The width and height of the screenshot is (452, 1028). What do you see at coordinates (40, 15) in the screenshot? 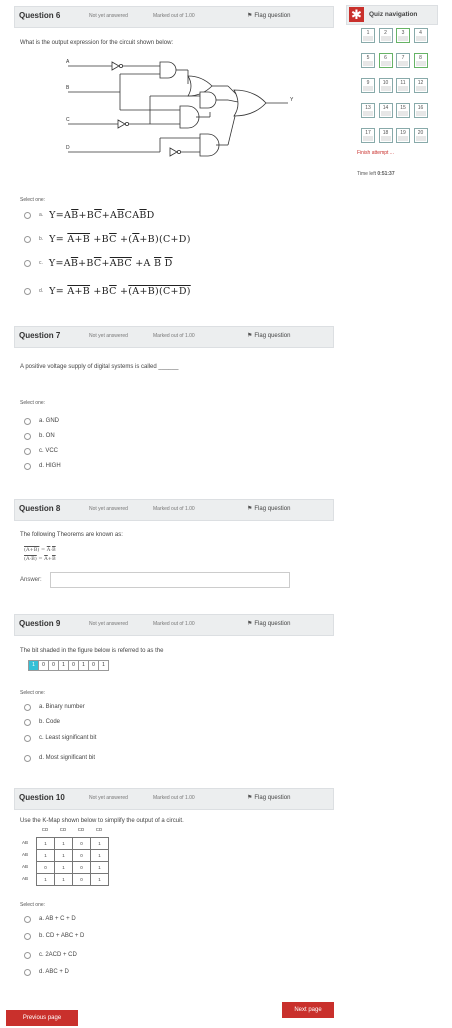
I see `question-title: Question 6` at bounding box center [40, 15].